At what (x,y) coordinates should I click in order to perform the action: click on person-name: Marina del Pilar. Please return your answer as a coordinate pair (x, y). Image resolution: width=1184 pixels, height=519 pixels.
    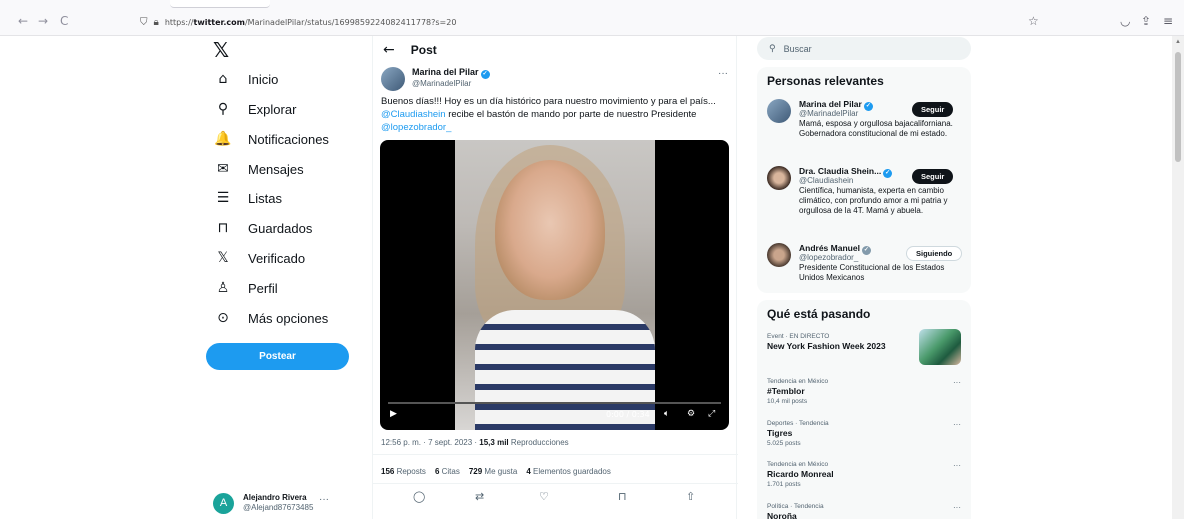
    Looking at the image, I should click on (830, 104).